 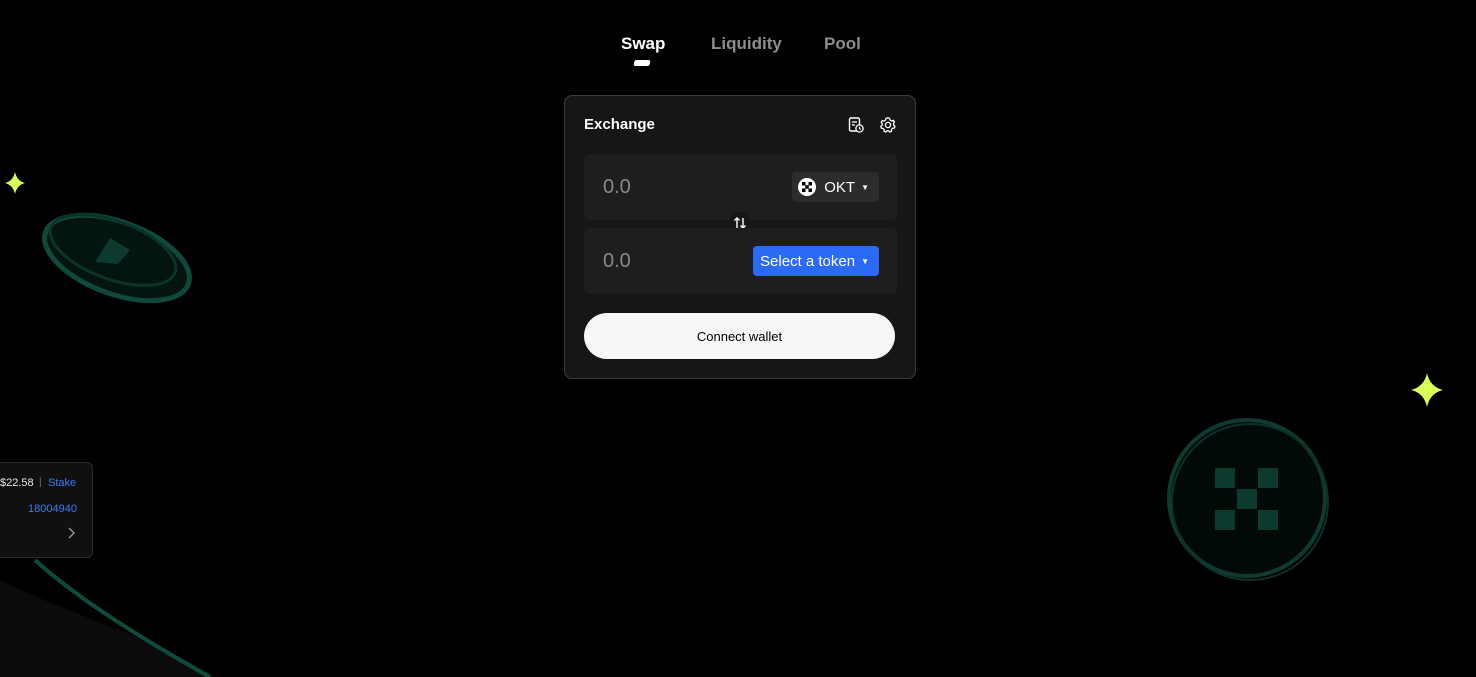 I want to click on block-number-link: 18004940, so click(x=52, y=509).